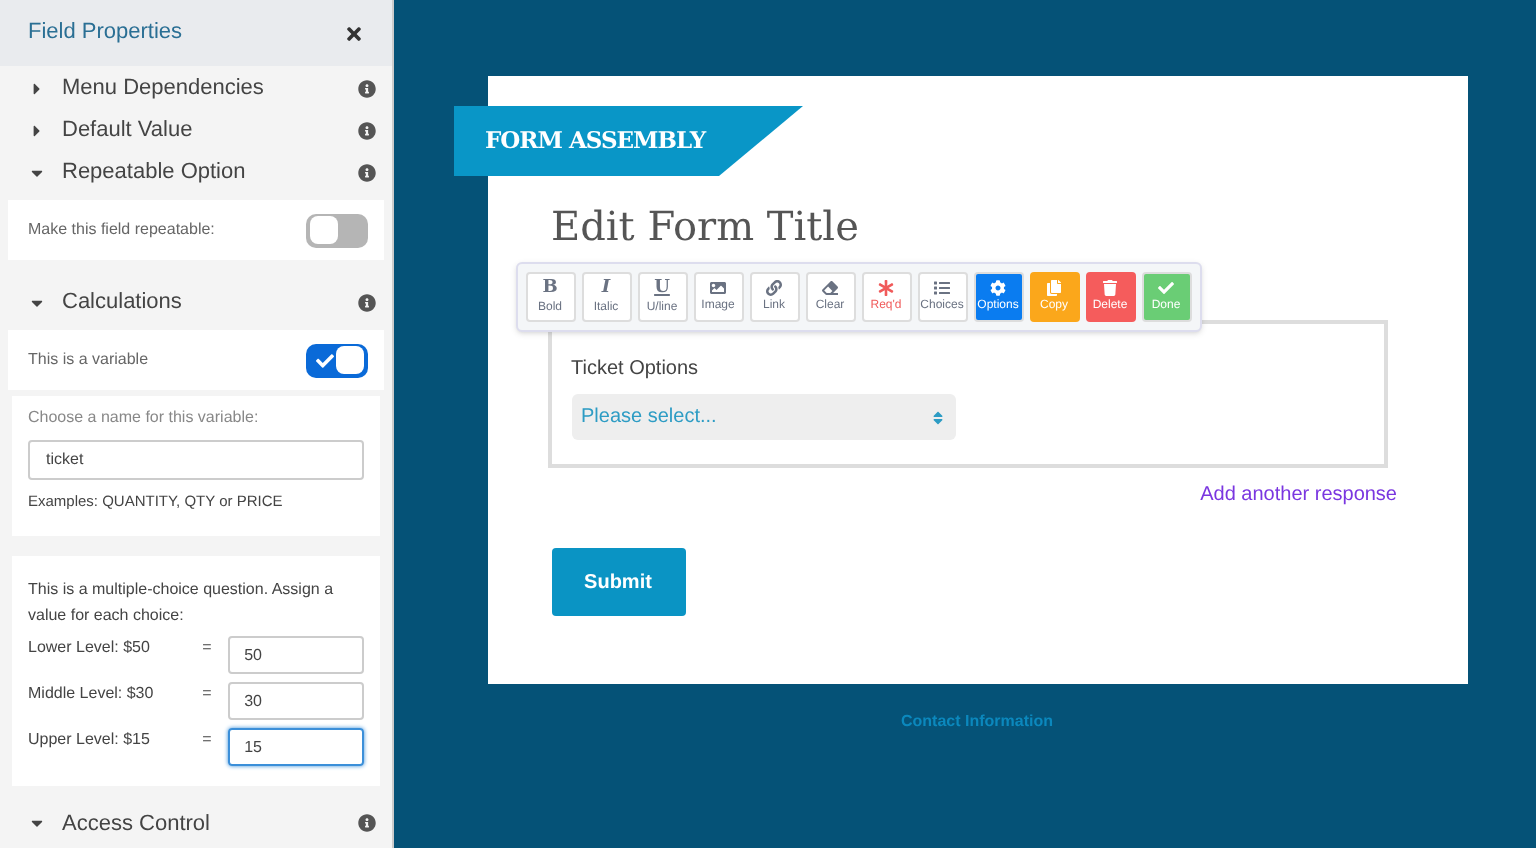 The width and height of the screenshot is (1536, 848). What do you see at coordinates (774, 288) in the screenshot?
I see `link-icon` at bounding box center [774, 288].